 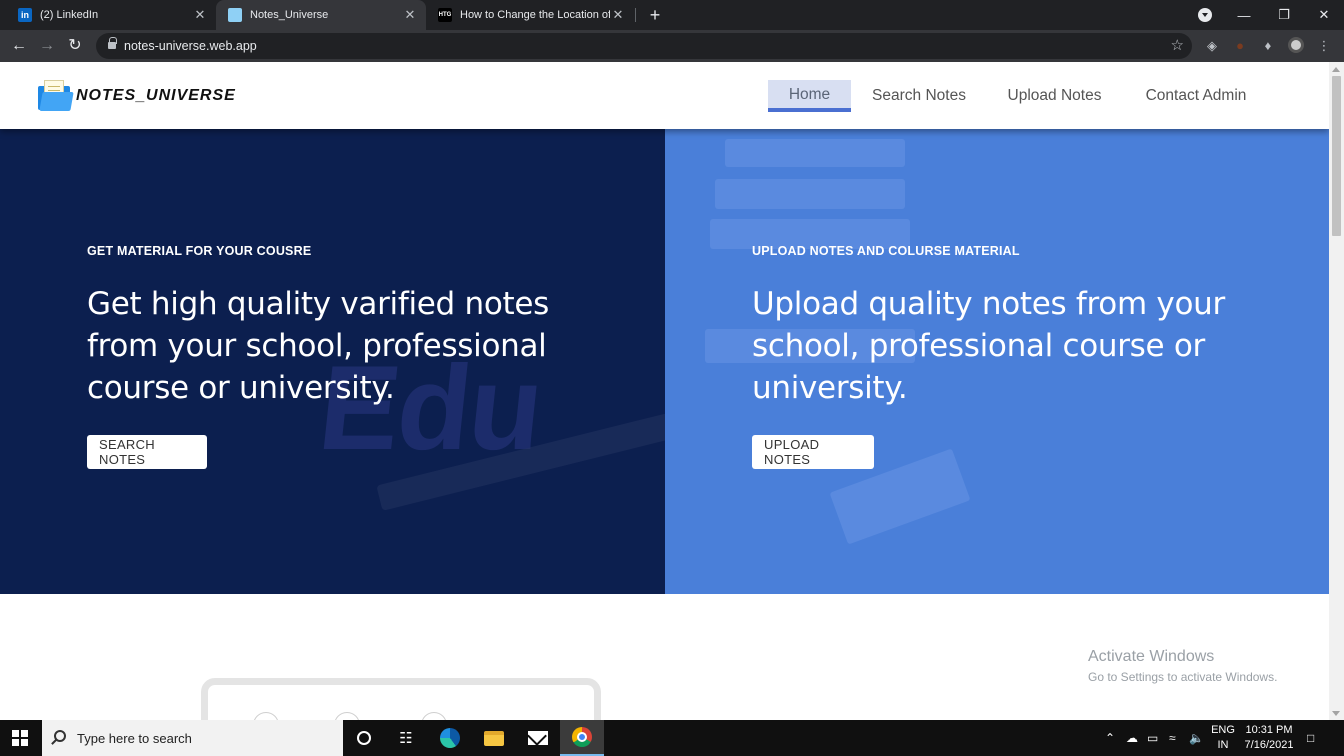 What do you see at coordinates (364, 738) in the screenshot?
I see `cortana-icon` at bounding box center [364, 738].